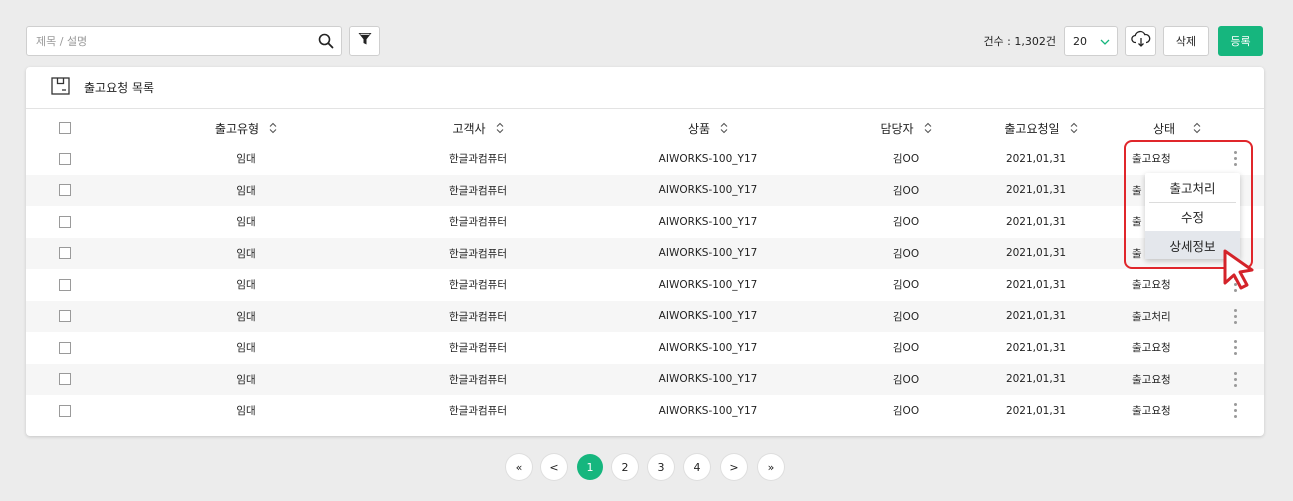  What do you see at coordinates (699, 128) in the screenshot?
I see `column-label: 상품` at bounding box center [699, 128].